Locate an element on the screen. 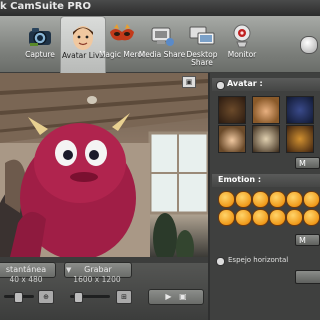  zoom-slider-knob is located at coordinates (18, 297).